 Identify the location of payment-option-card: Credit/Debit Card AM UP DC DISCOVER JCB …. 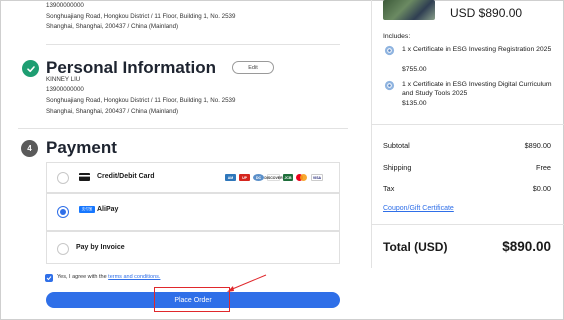
(193, 177).